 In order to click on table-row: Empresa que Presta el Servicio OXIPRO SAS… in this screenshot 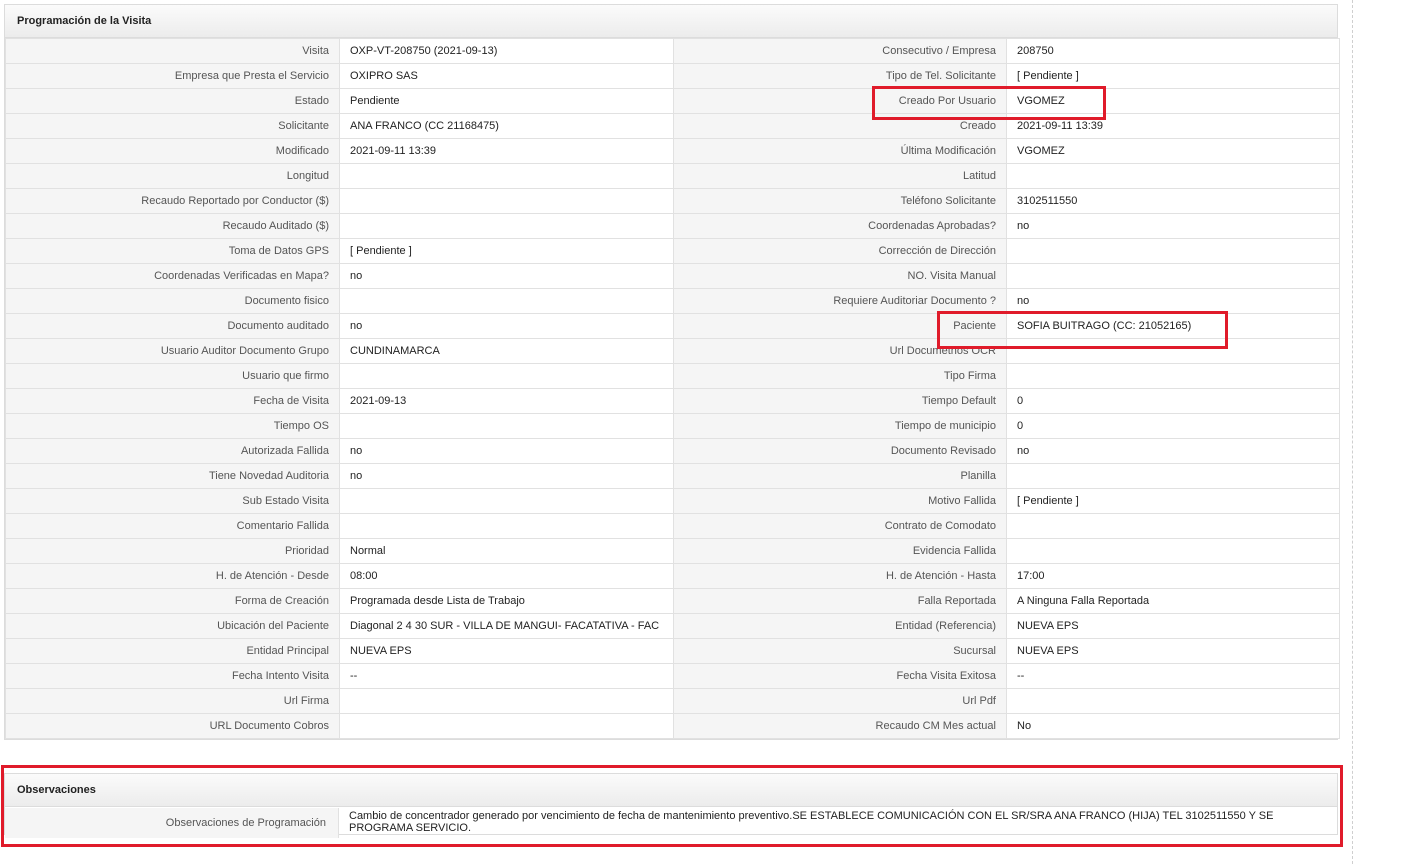, I will do `click(672, 76)`.